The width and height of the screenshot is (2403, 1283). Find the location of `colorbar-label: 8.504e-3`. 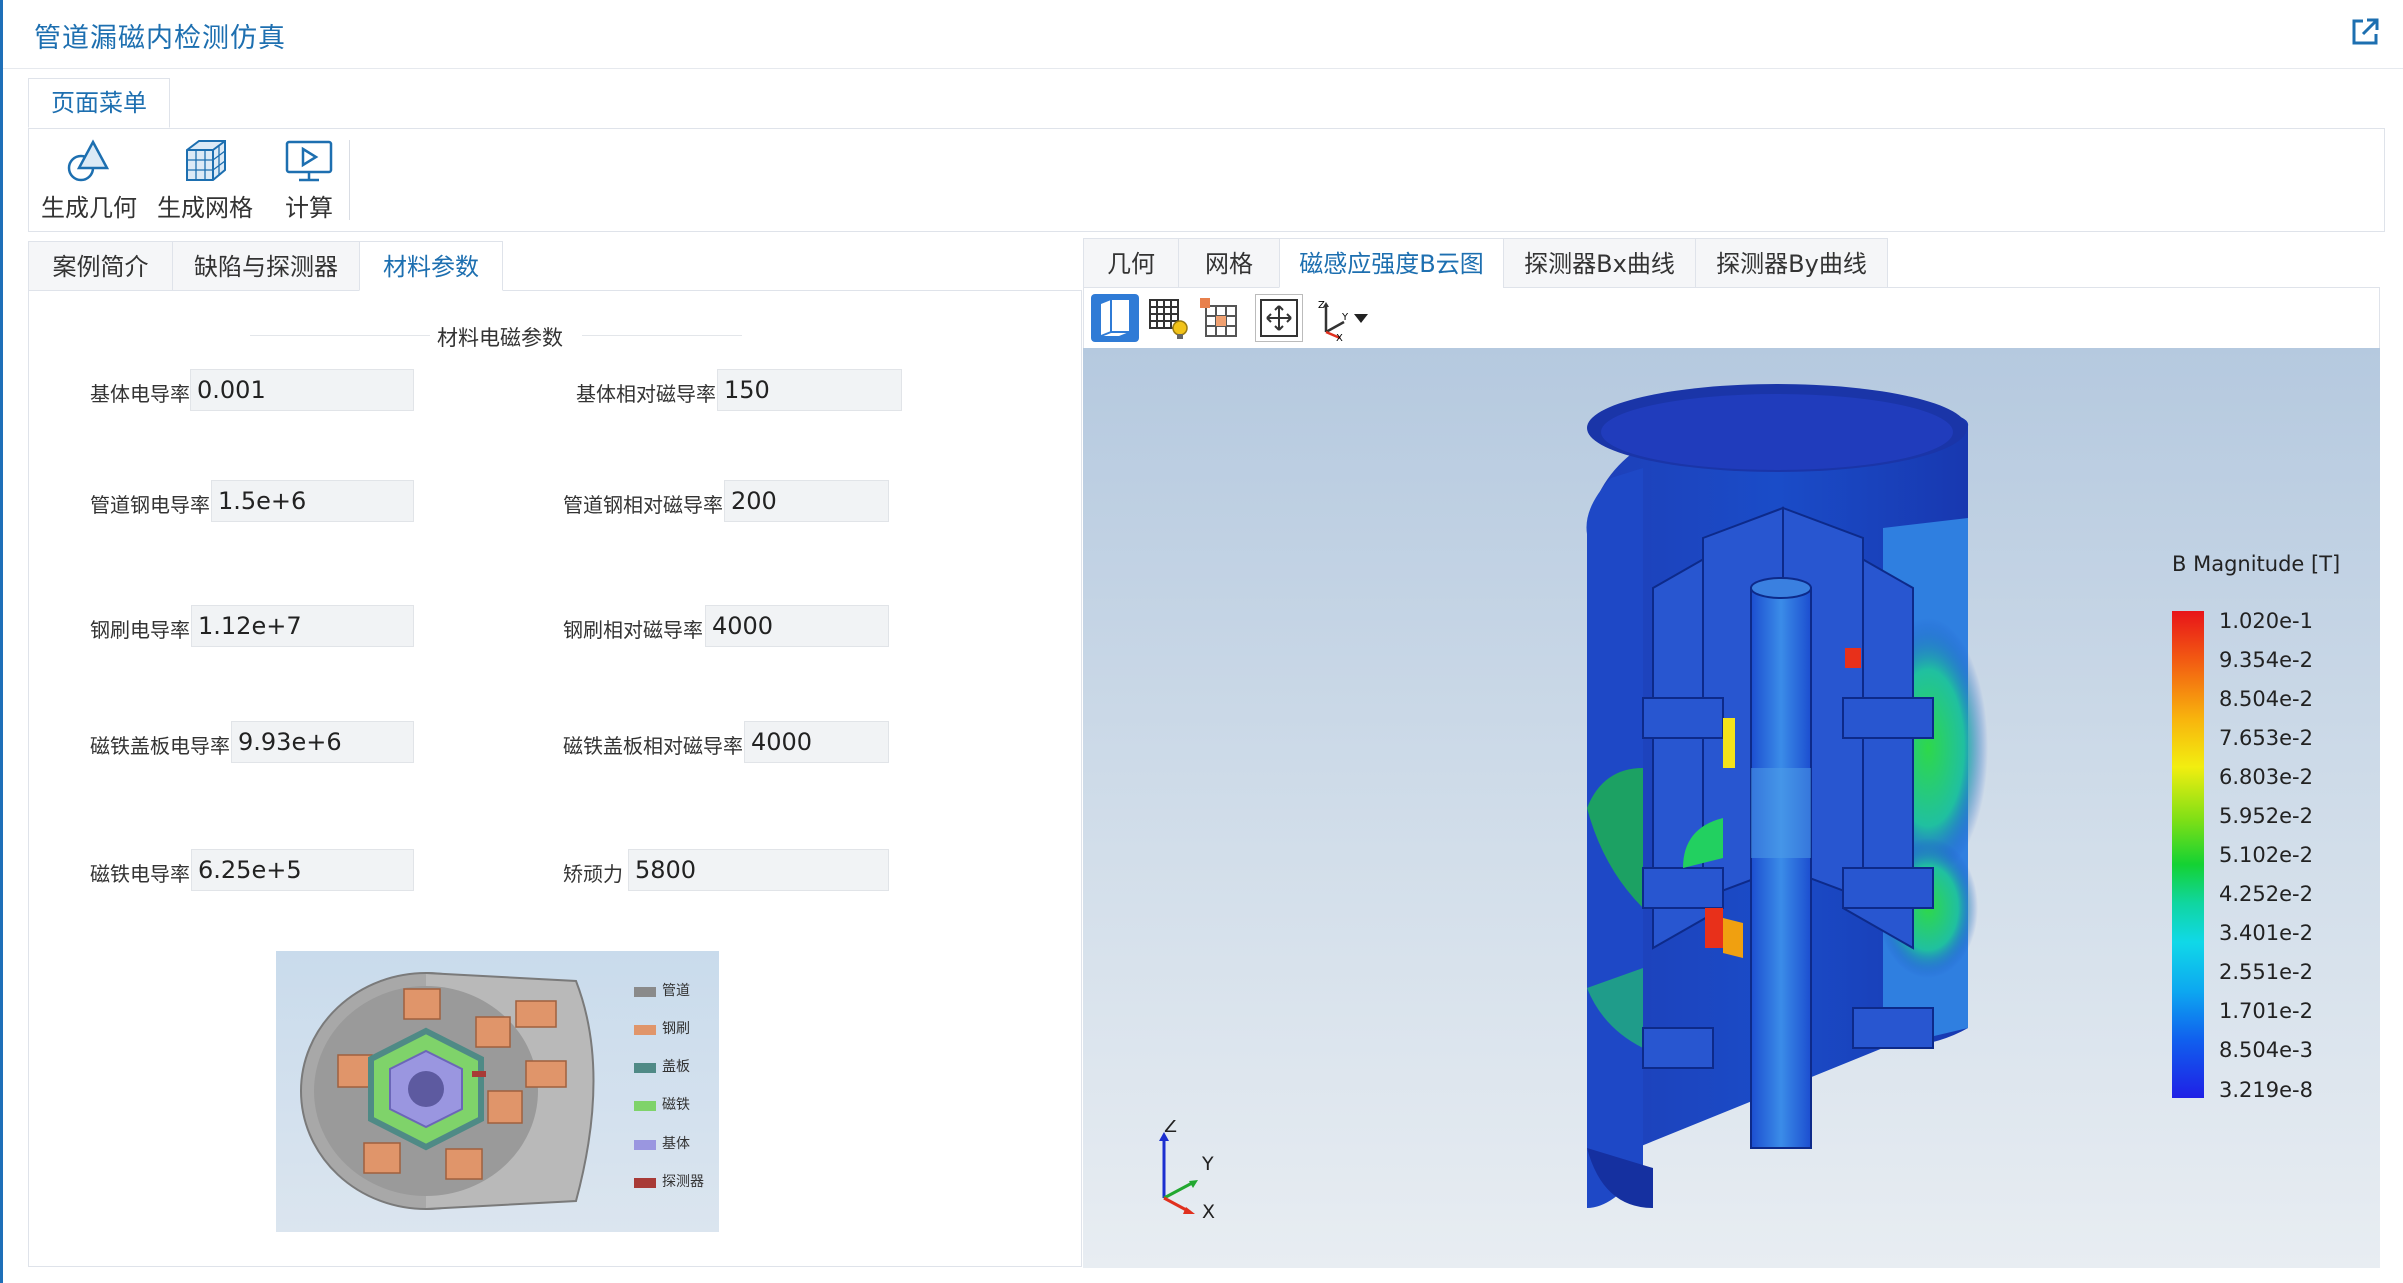

colorbar-label: 8.504e-3 is located at coordinates (2266, 1050).